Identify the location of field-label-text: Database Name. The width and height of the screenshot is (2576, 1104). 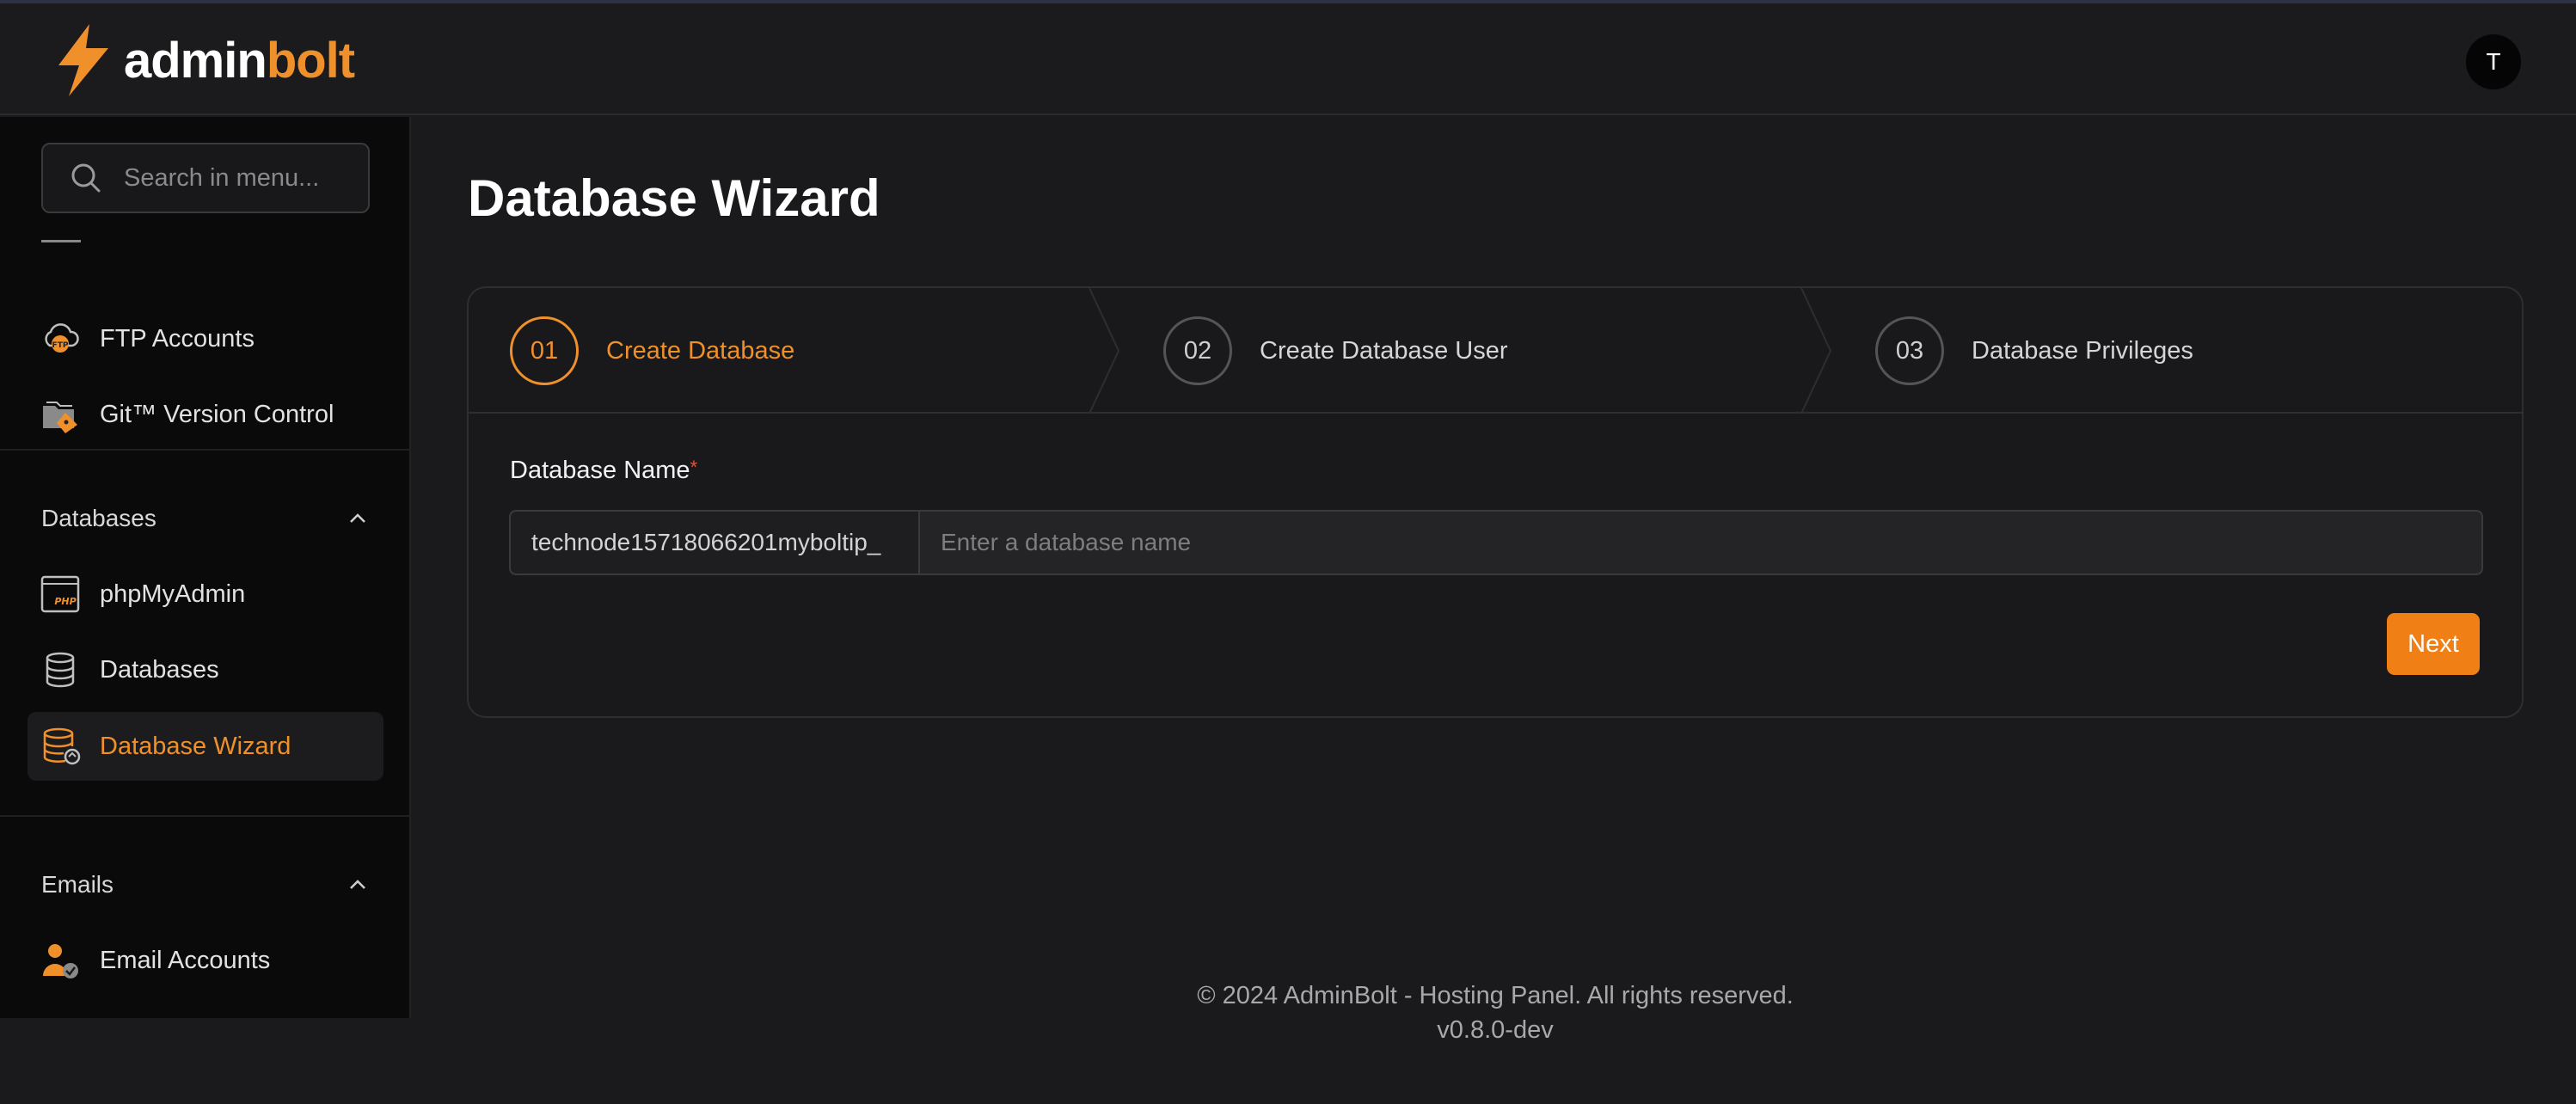
(600, 470).